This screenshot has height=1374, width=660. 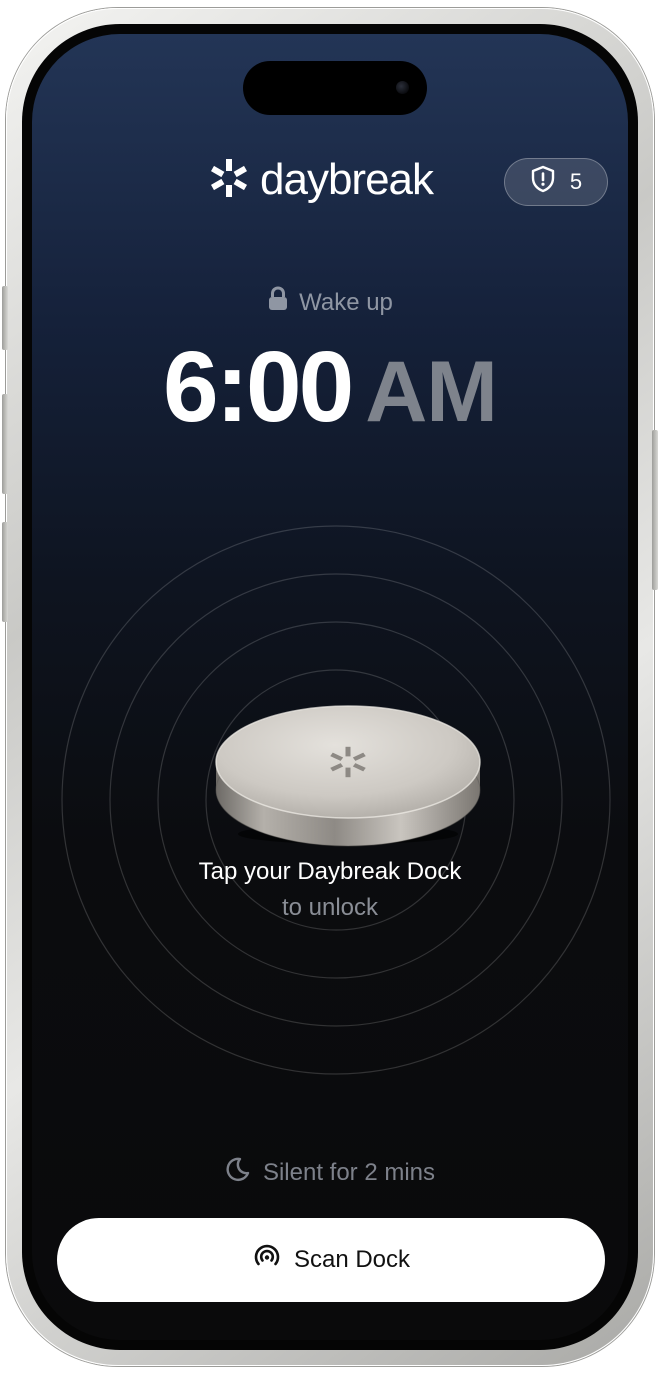 What do you see at coordinates (238, 1172) in the screenshot?
I see `moon-icon` at bounding box center [238, 1172].